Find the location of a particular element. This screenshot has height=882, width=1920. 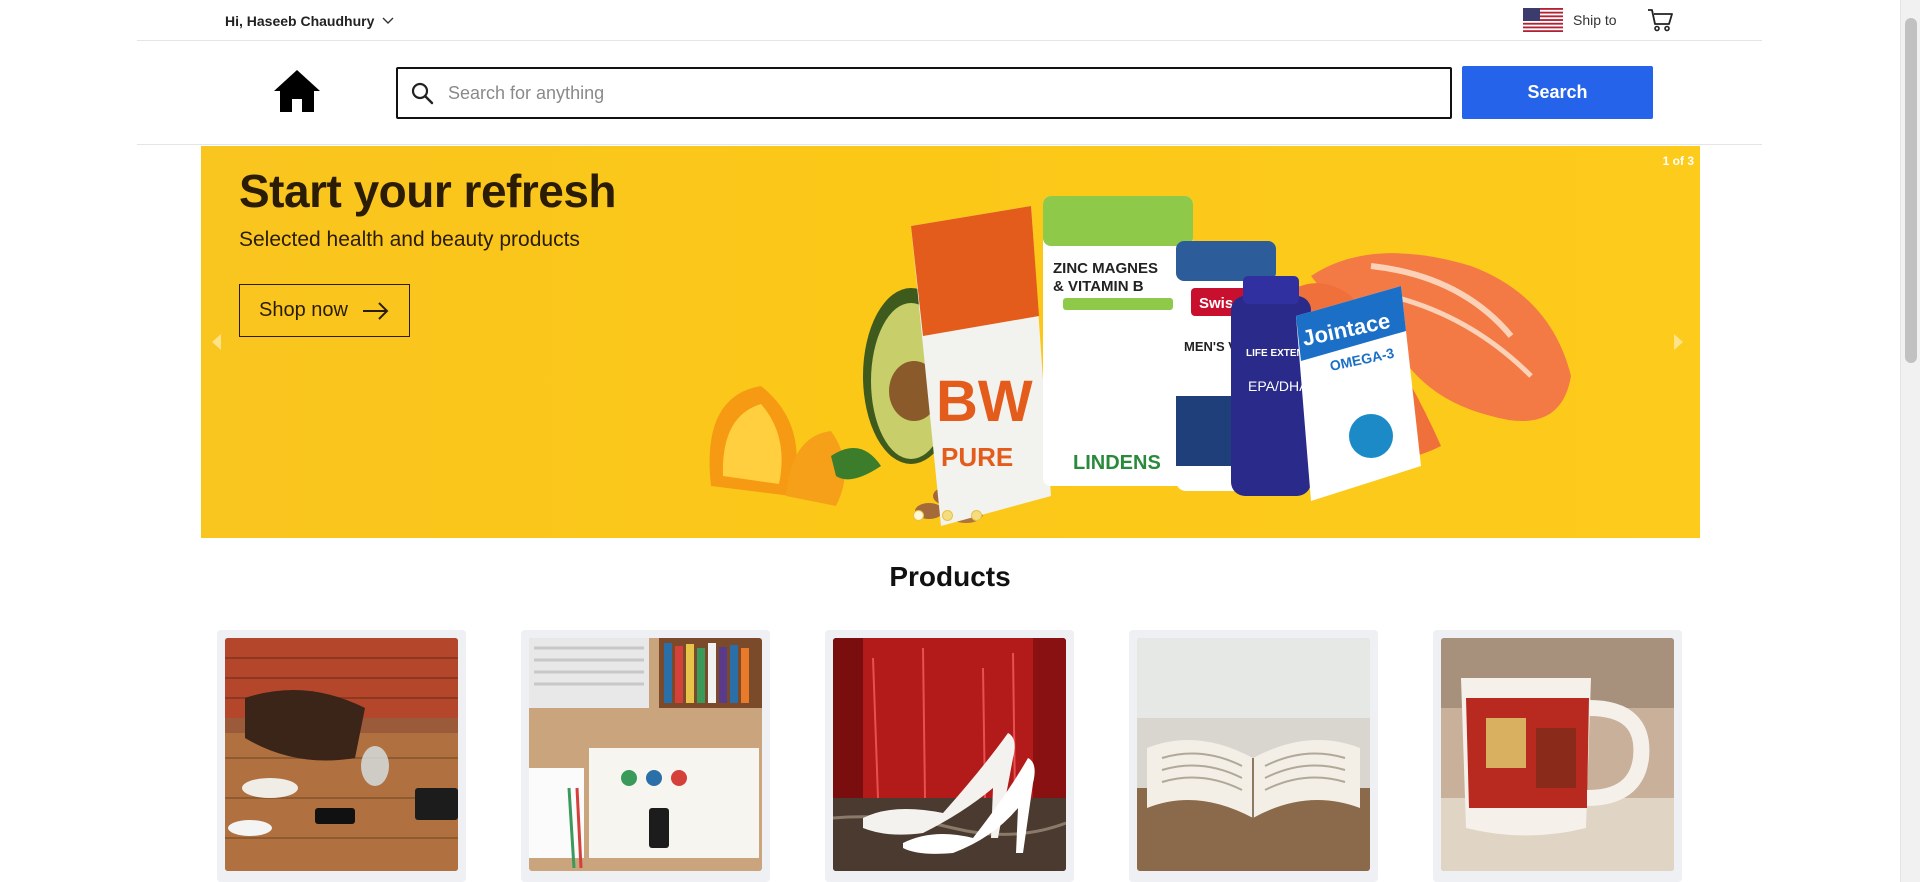

svg-text: & VITAMIN B is located at coordinates (1098, 286).